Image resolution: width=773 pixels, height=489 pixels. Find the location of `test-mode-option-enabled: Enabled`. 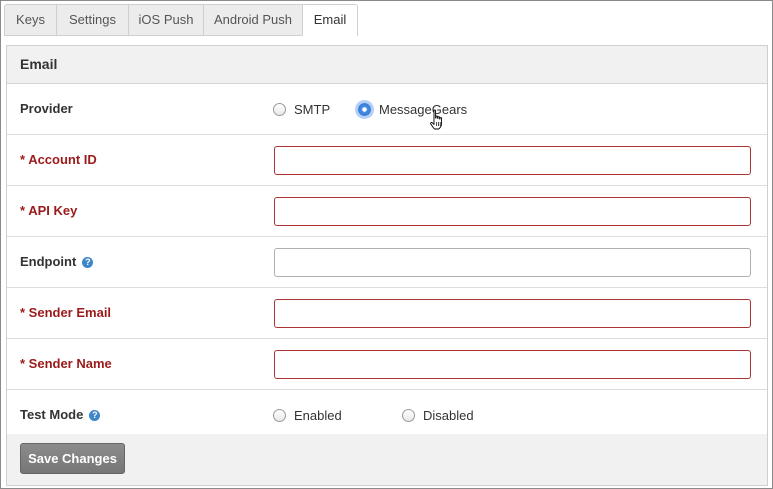

test-mode-option-enabled: Enabled is located at coordinates (307, 415).